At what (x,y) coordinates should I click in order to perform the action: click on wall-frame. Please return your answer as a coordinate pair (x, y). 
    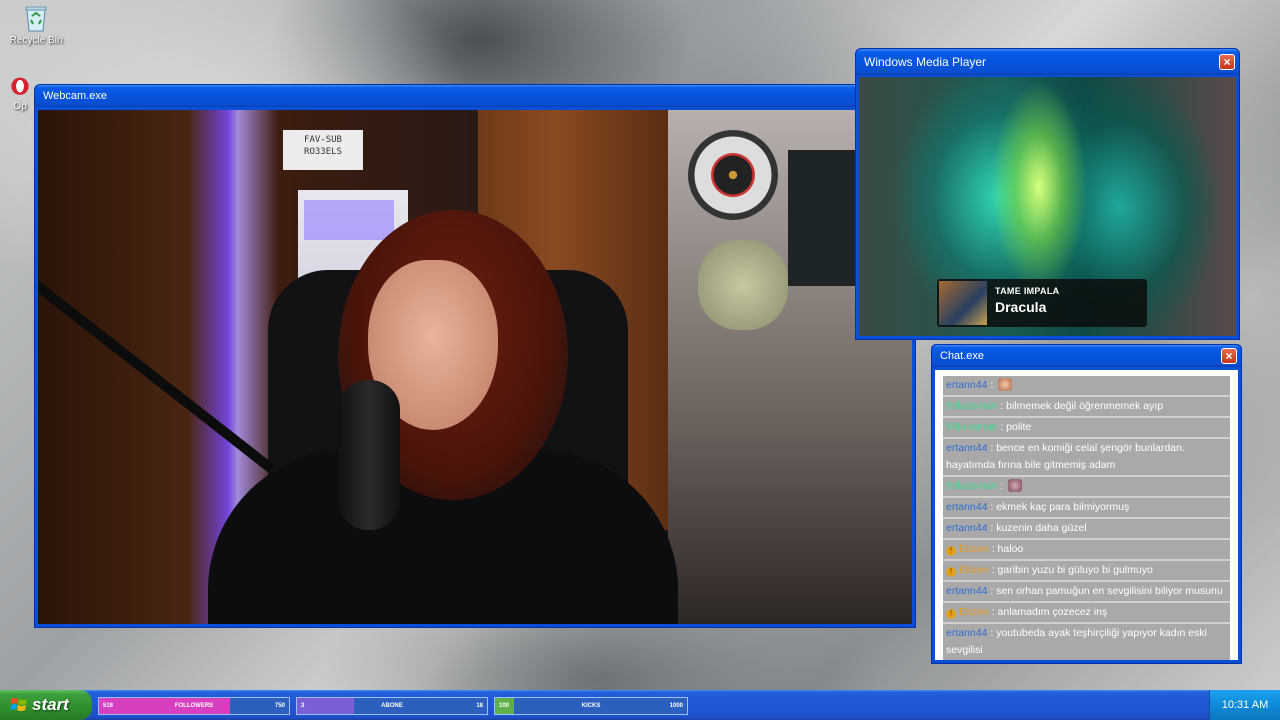
    Looking at the image, I should click on (826, 218).